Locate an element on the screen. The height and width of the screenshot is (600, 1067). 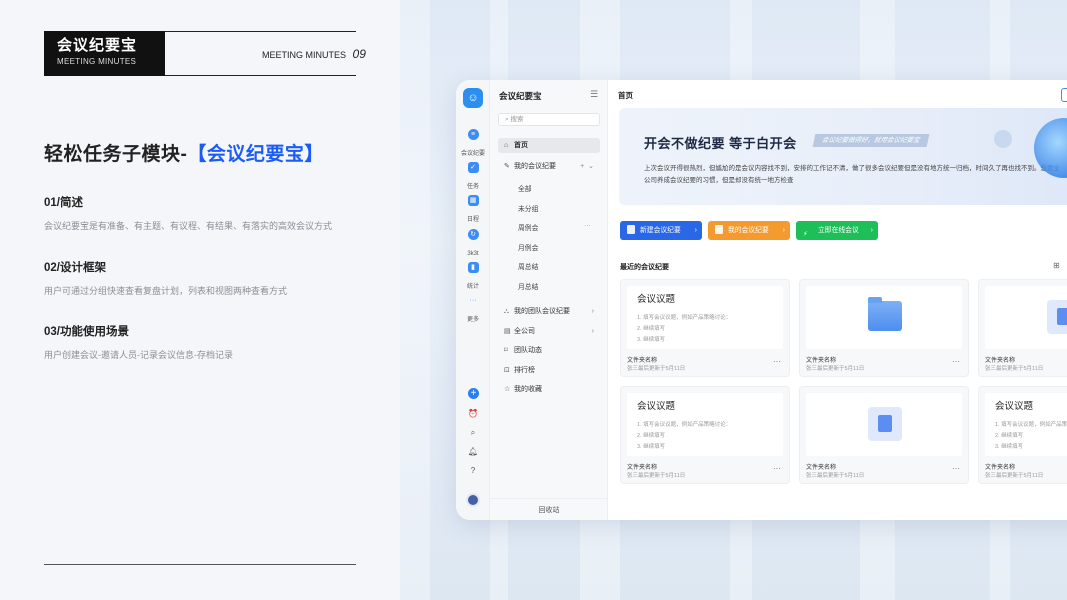
nav-item-label: 团队动态 is located at coordinates (528, 350).